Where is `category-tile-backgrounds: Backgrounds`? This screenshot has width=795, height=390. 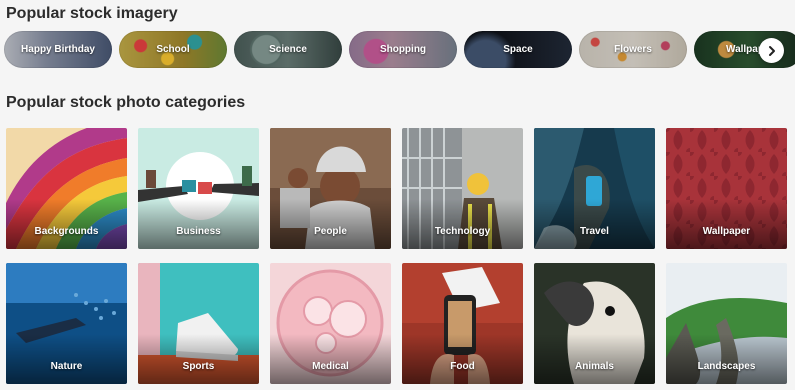 category-tile-backgrounds: Backgrounds is located at coordinates (66, 188).